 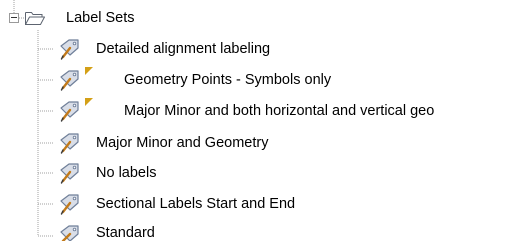 I want to click on tree-item-label: Sectional Labels Start and End, so click(x=196, y=204).